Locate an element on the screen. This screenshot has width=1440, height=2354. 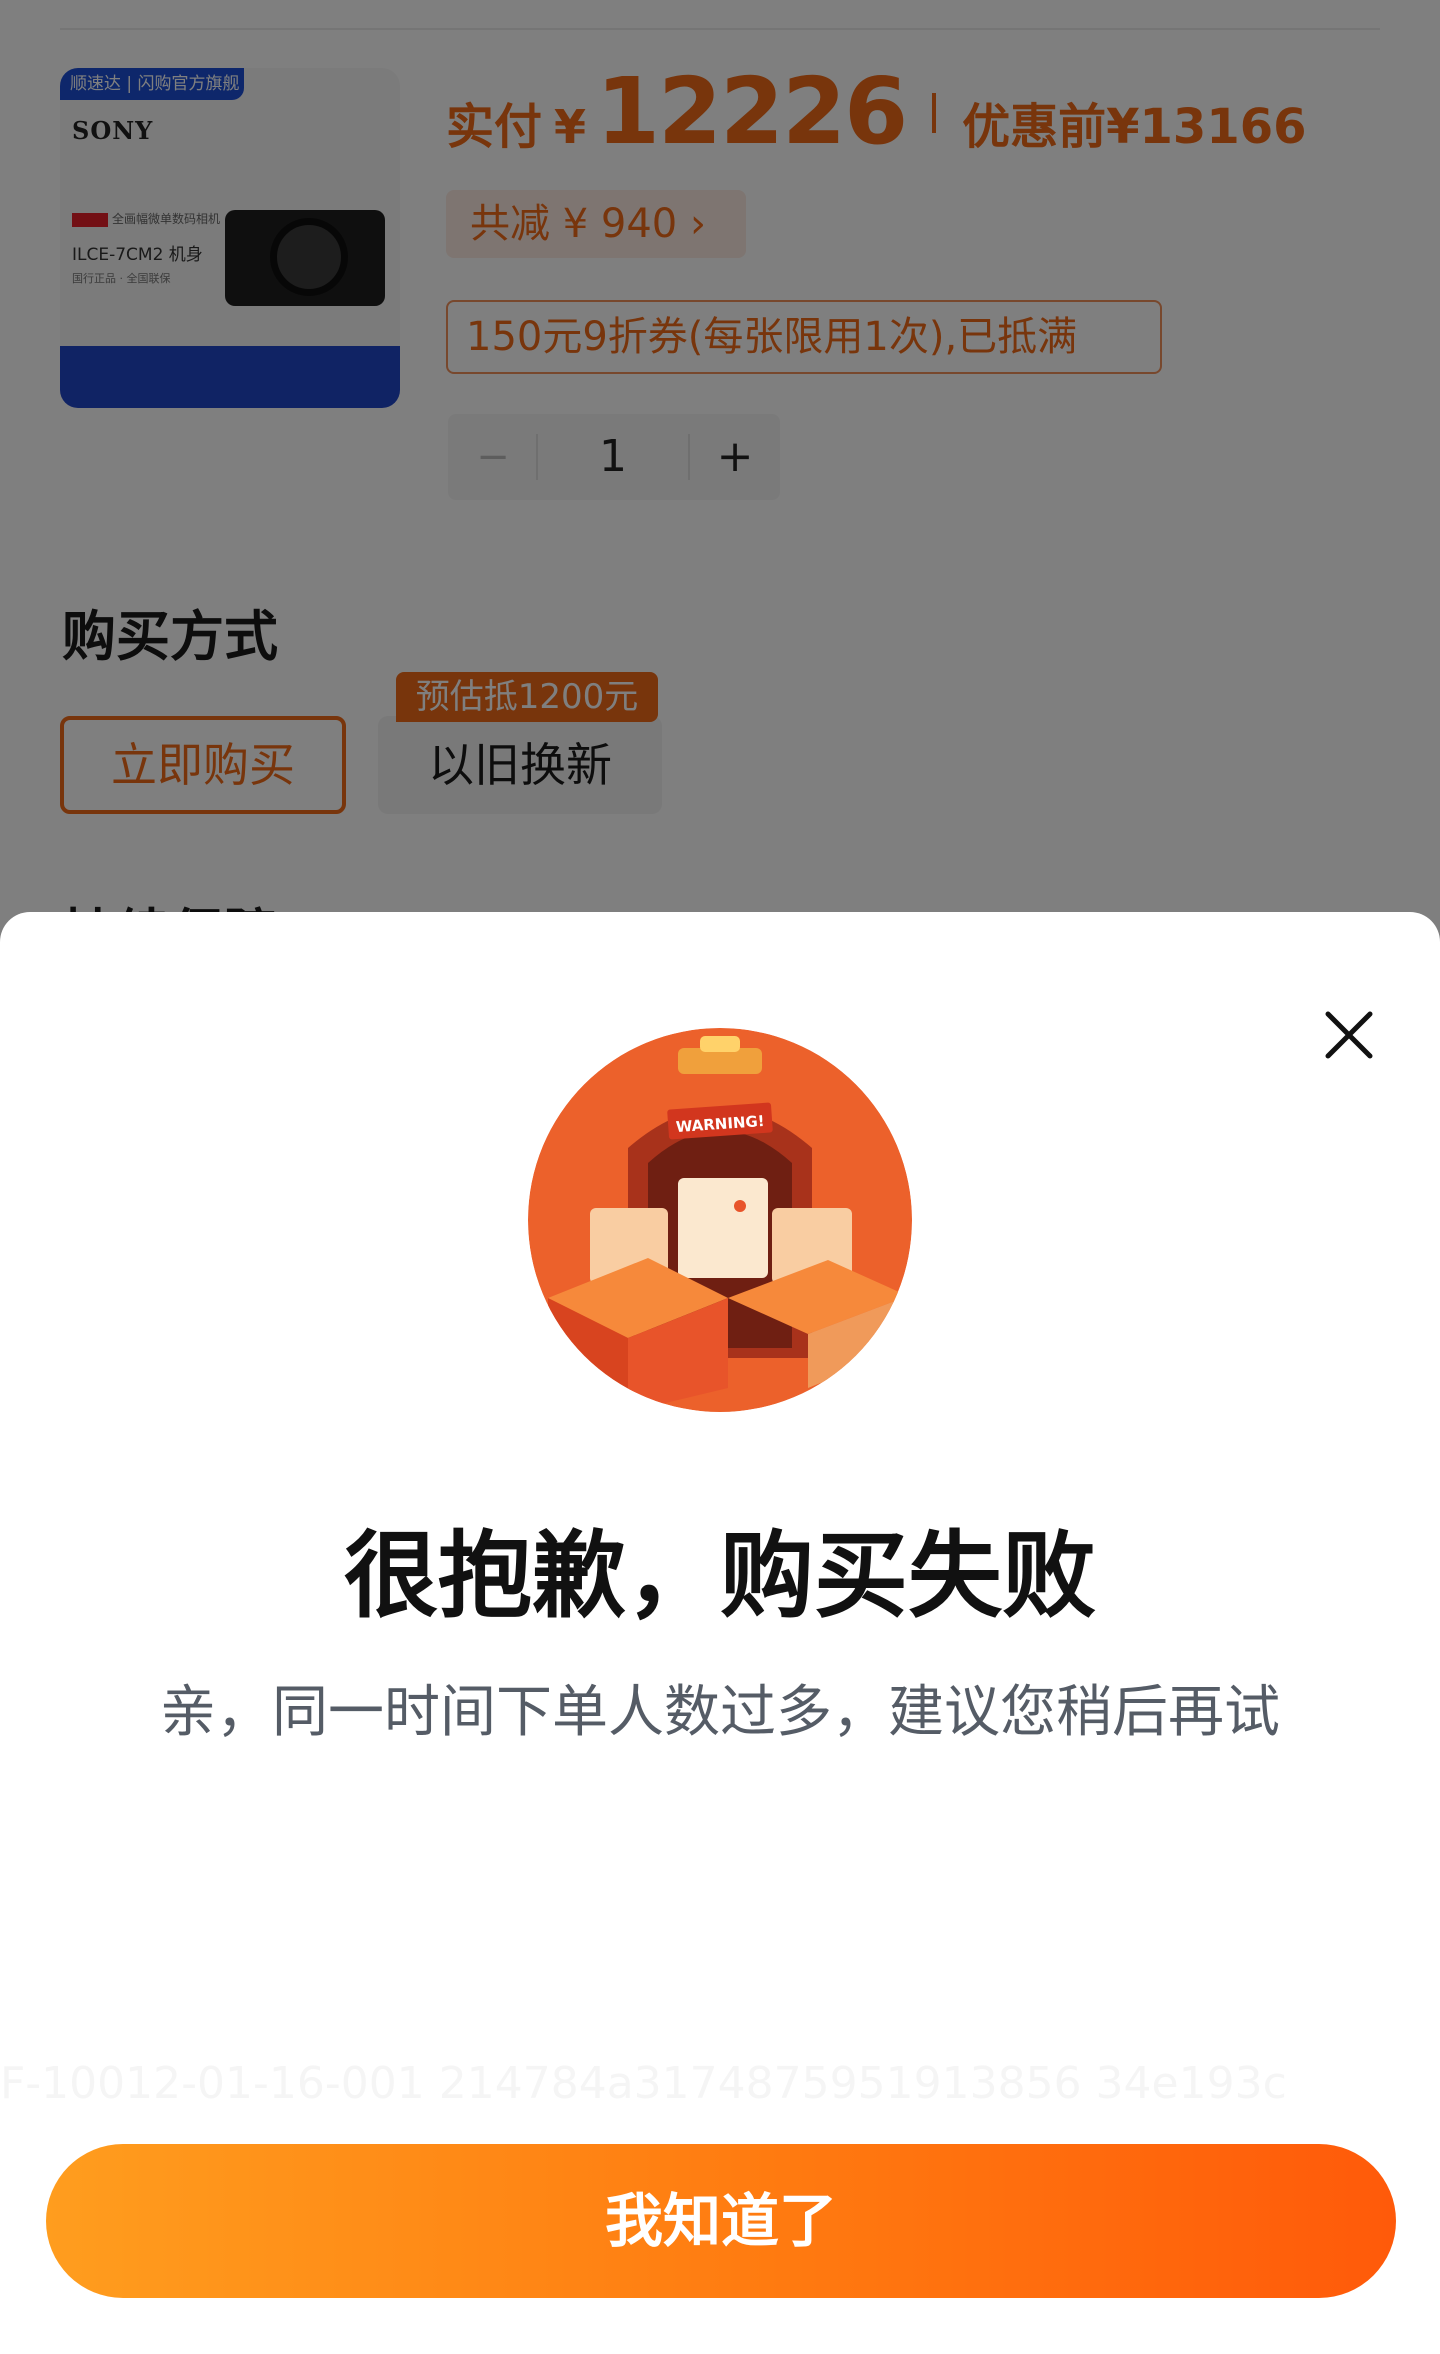
confirm-button: 我知道了 is located at coordinates (721, 2221).